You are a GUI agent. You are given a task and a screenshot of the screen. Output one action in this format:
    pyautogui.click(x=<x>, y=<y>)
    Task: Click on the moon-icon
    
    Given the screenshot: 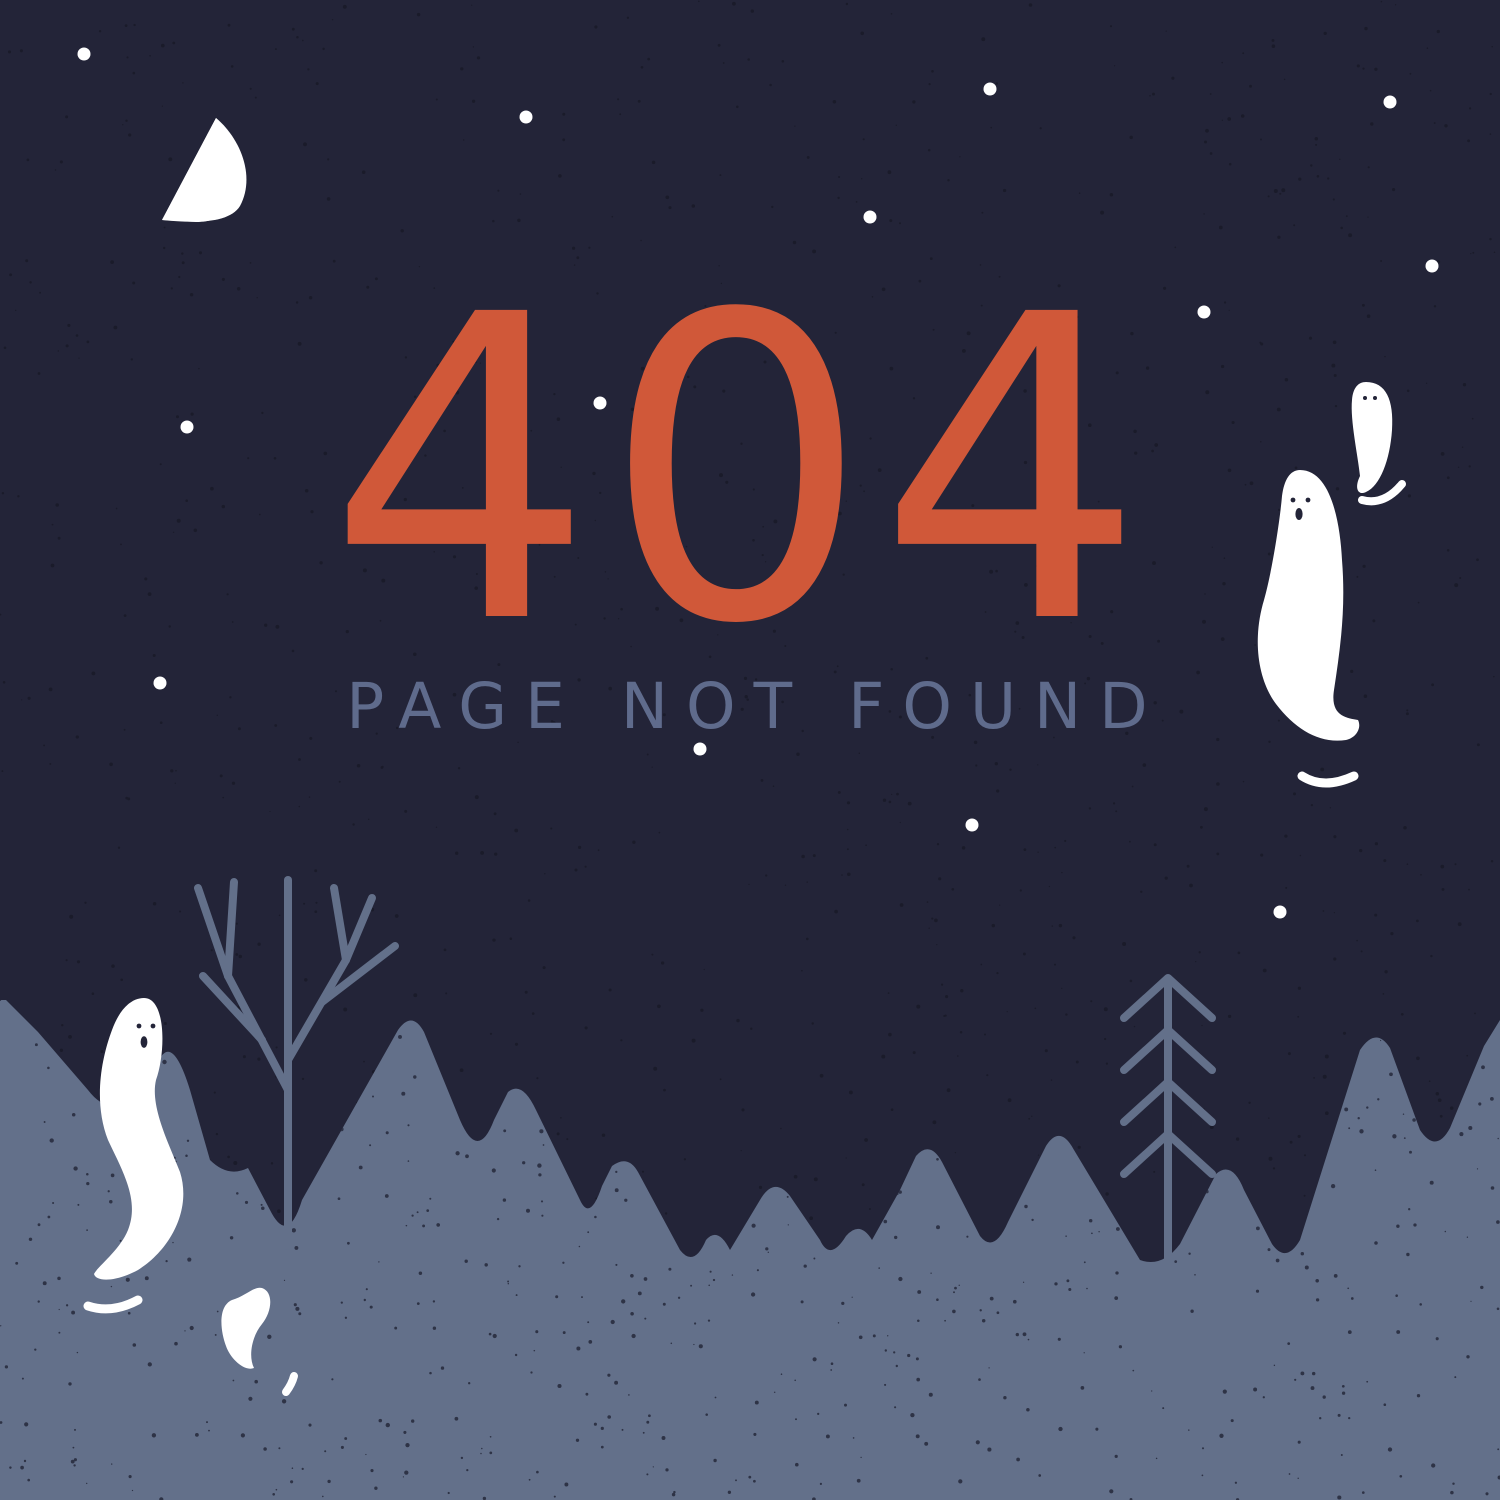 What is the action you would take?
    pyautogui.click(x=204, y=170)
    